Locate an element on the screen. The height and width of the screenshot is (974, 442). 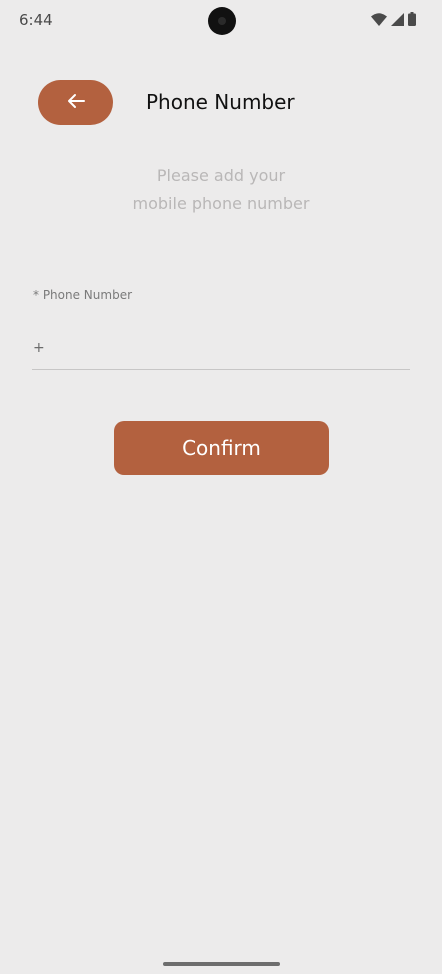
status-bar: 6:44 is located at coordinates (221, 20).